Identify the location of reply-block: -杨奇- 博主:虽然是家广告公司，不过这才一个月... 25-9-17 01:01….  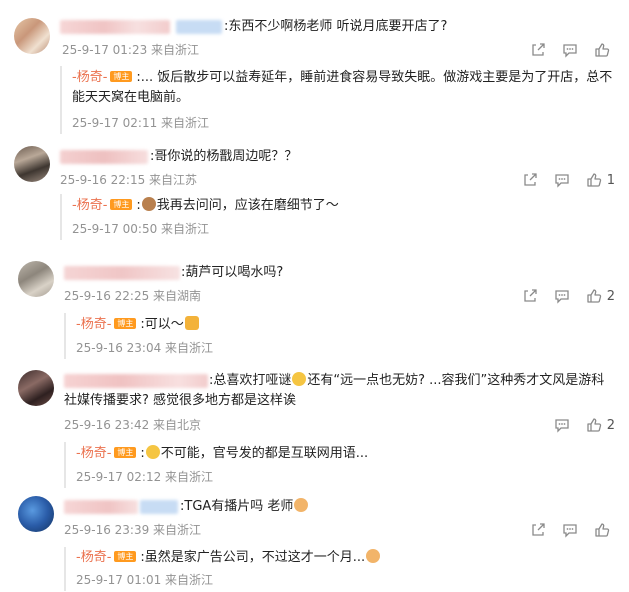
(340, 569).